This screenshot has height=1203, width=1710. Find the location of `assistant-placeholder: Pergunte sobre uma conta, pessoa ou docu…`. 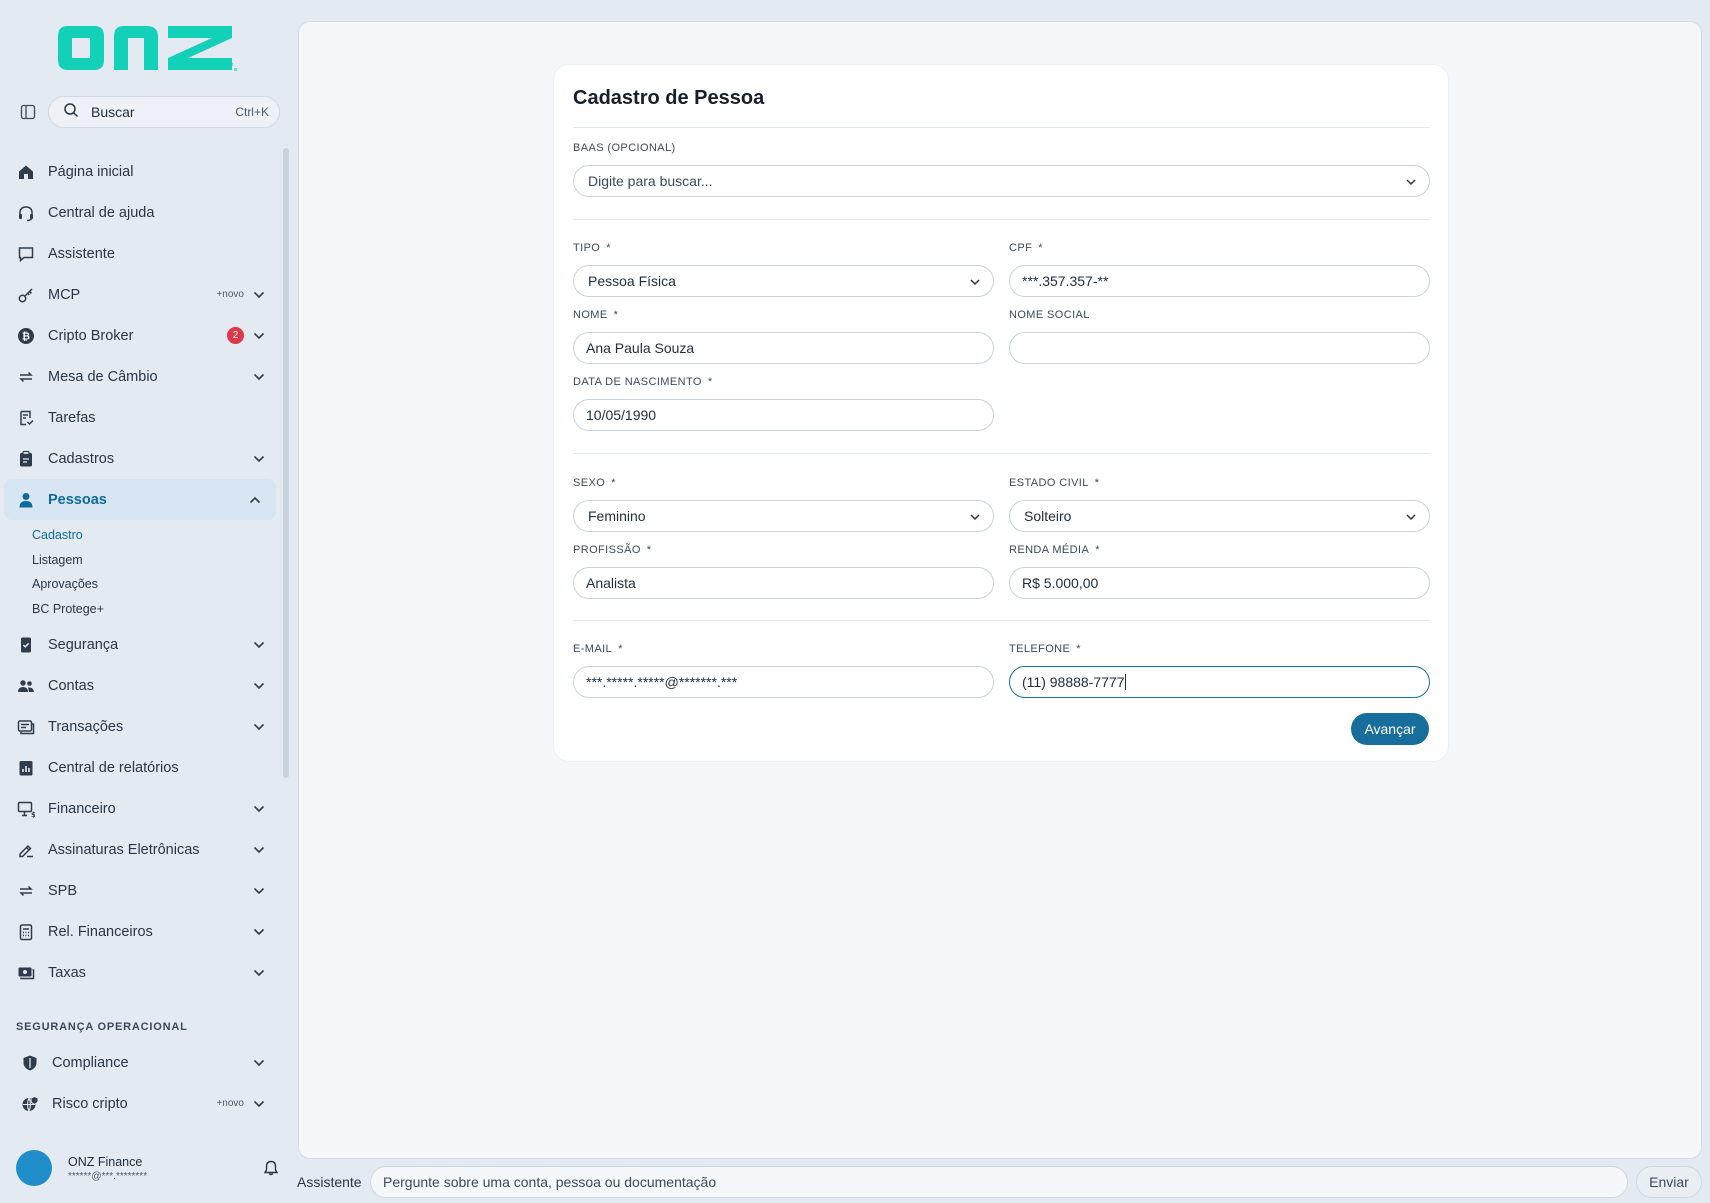

assistant-placeholder: Pergunte sobre uma conta, pessoa ou docu… is located at coordinates (550, 1182).